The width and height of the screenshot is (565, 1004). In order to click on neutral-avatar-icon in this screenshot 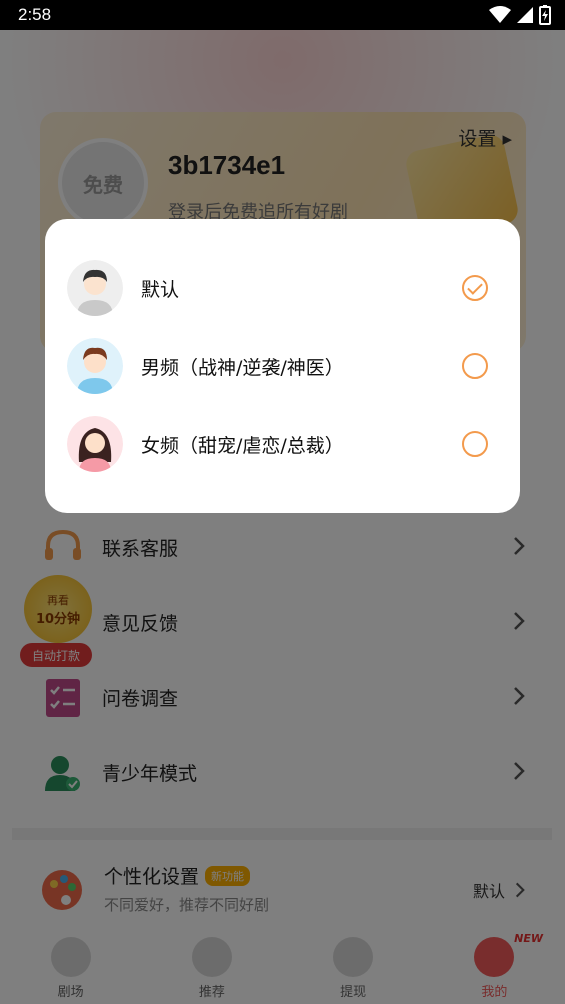, I will do `click(95, 288)`.